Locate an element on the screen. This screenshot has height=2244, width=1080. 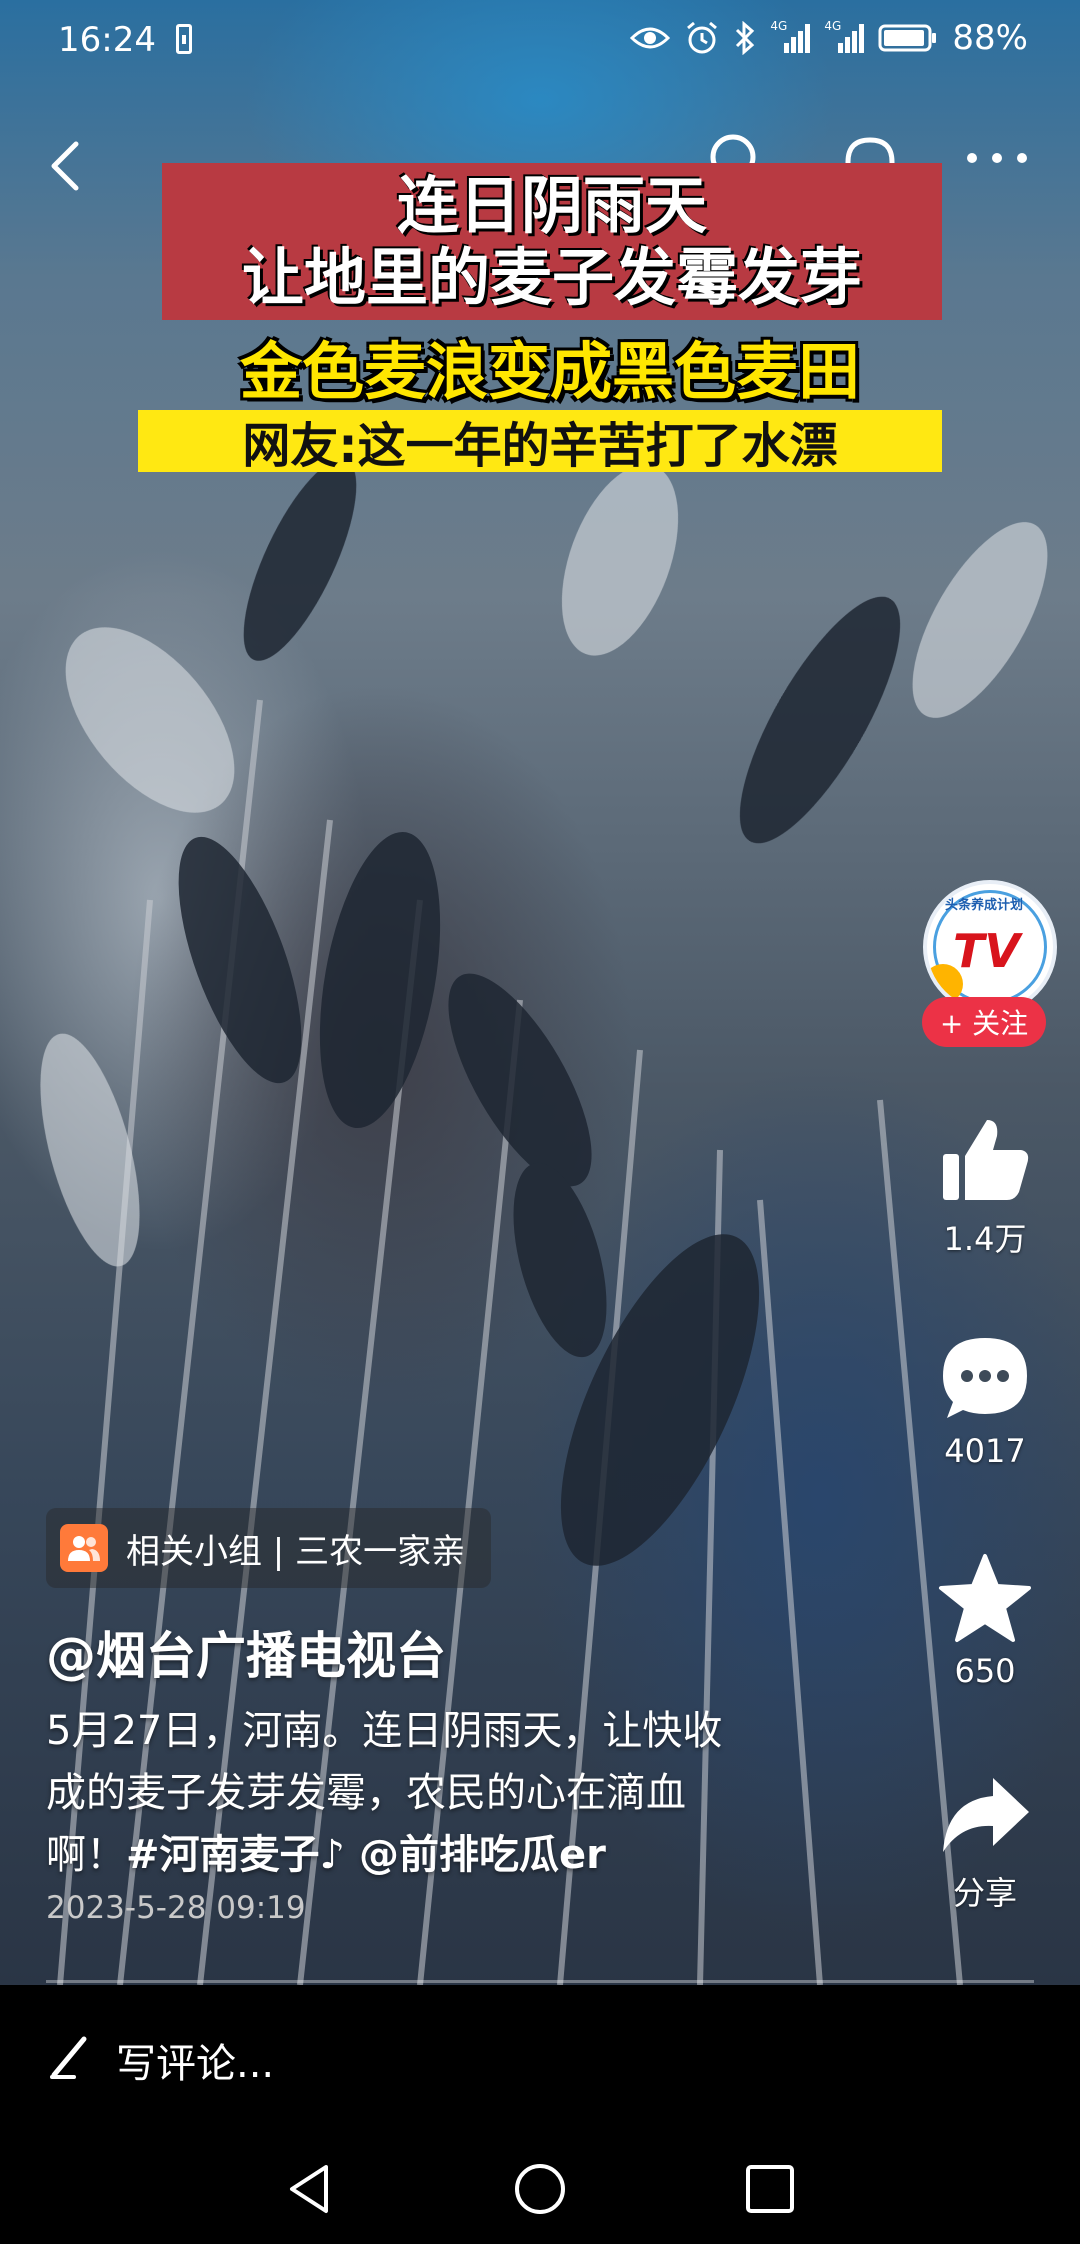
description-line-2: 成的麦子发芽发霉，农民的心在滴血 is located at coordinates (366, 1793).